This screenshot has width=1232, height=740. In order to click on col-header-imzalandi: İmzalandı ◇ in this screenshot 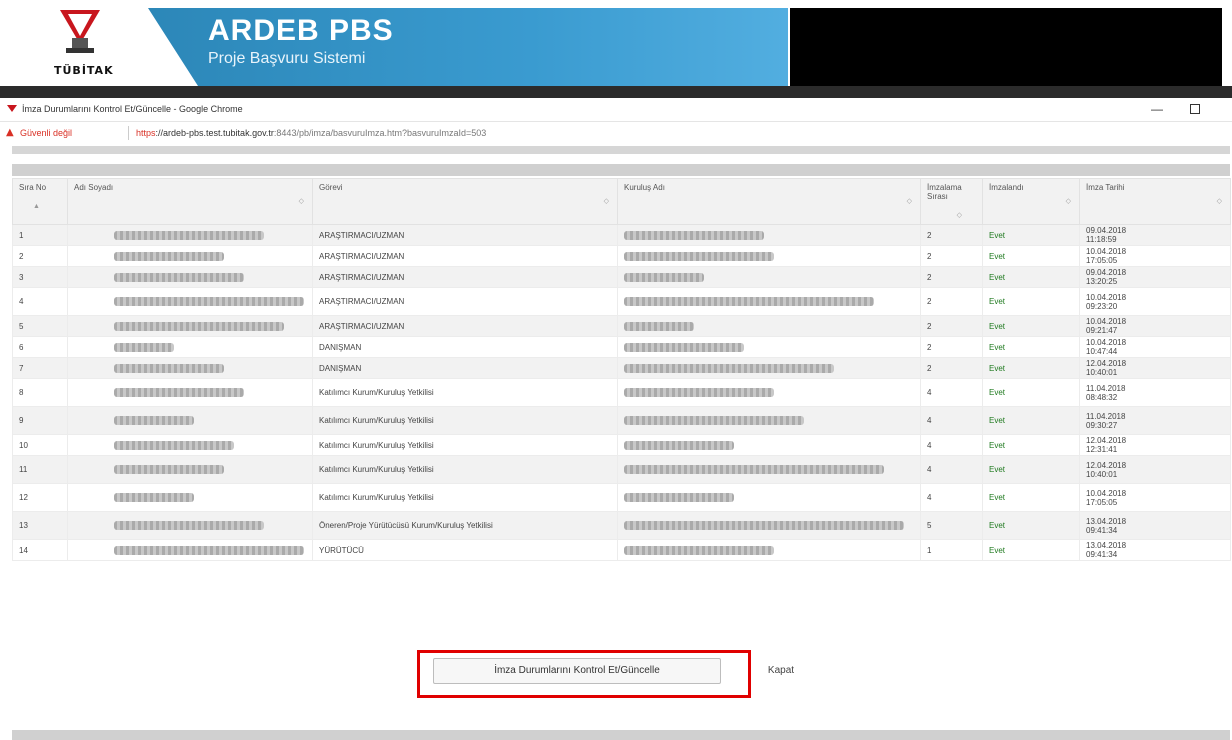, I will do `click(1031, 201)`.